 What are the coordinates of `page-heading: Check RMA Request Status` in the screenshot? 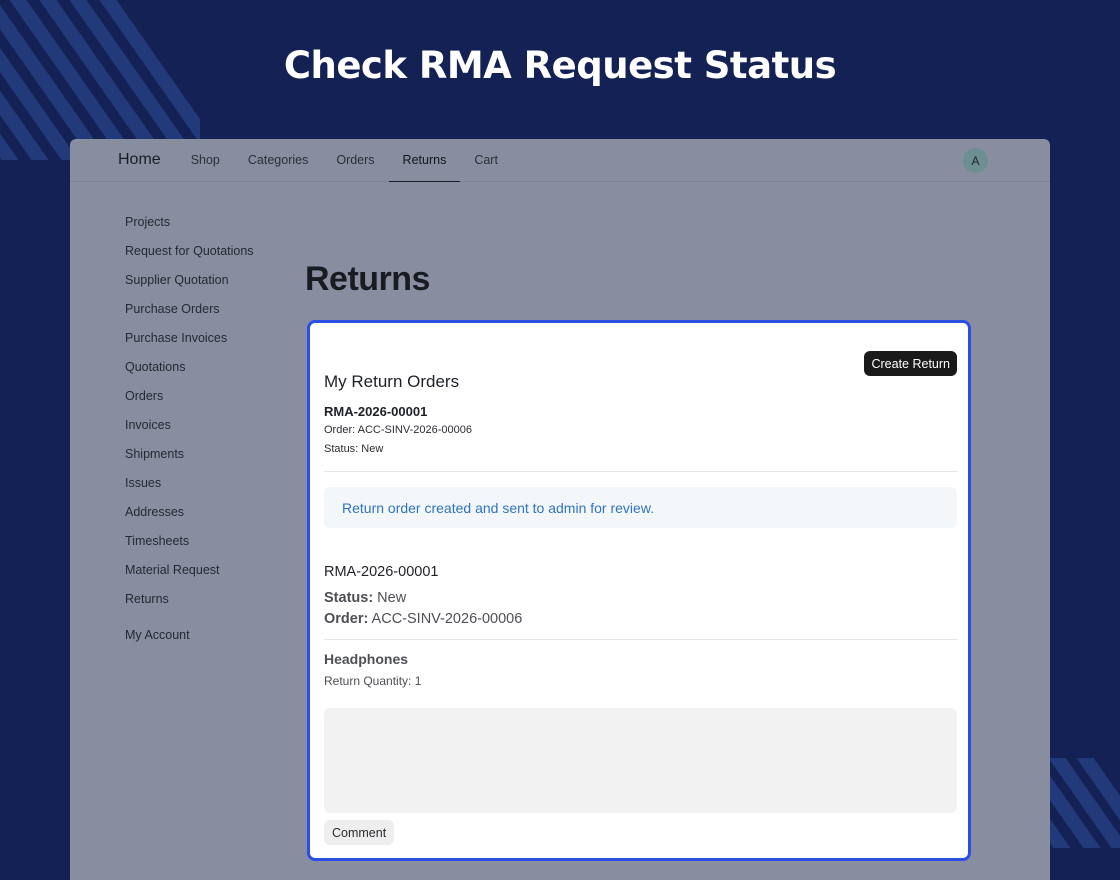 It's located at (560, 65).